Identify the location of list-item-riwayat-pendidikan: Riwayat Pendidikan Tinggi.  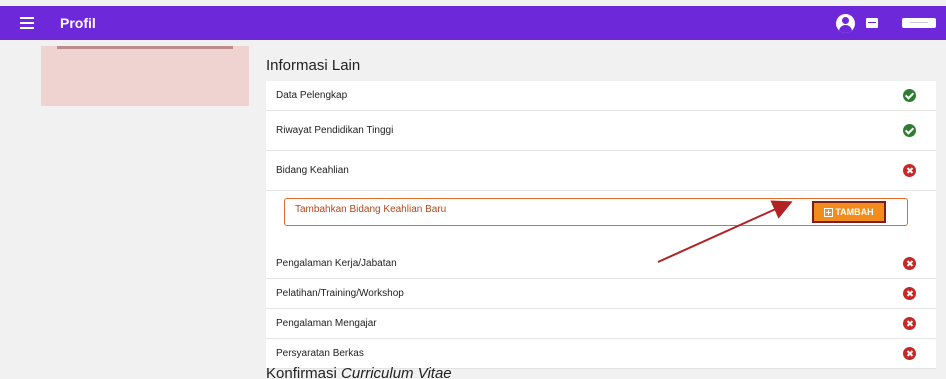
(601, 131).